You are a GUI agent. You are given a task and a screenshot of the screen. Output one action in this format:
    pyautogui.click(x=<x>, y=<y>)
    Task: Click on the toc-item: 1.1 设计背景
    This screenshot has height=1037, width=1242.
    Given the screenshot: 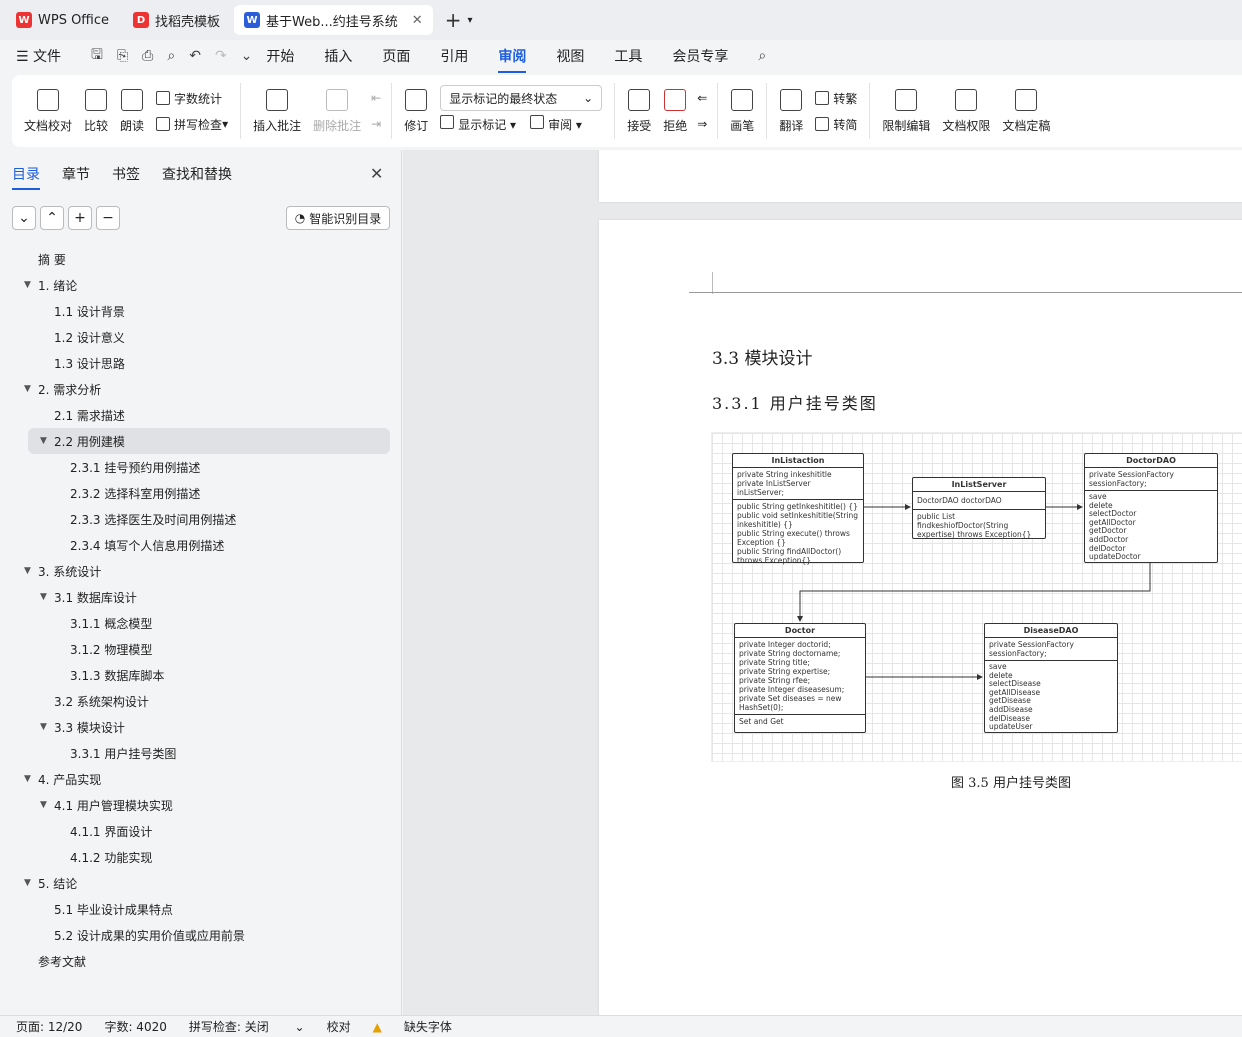 What is the action you would take?
    pyautogui.click(x=201, y=311)
    